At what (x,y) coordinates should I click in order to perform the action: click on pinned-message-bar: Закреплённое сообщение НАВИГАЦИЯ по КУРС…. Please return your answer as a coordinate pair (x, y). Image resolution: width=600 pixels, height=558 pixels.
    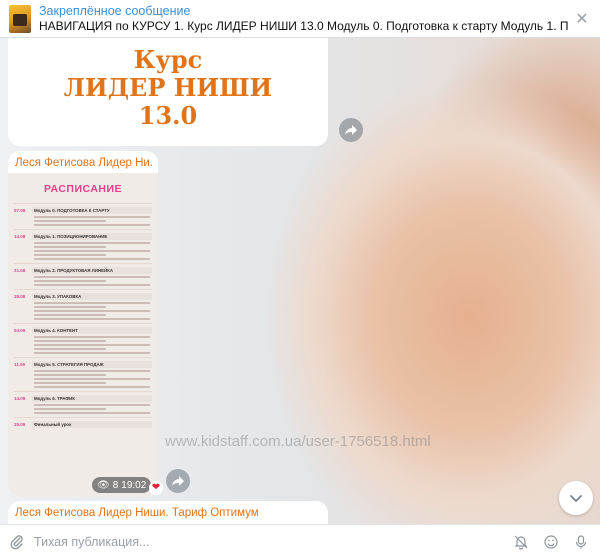
    Looking at the image, I should click on (300, 19).